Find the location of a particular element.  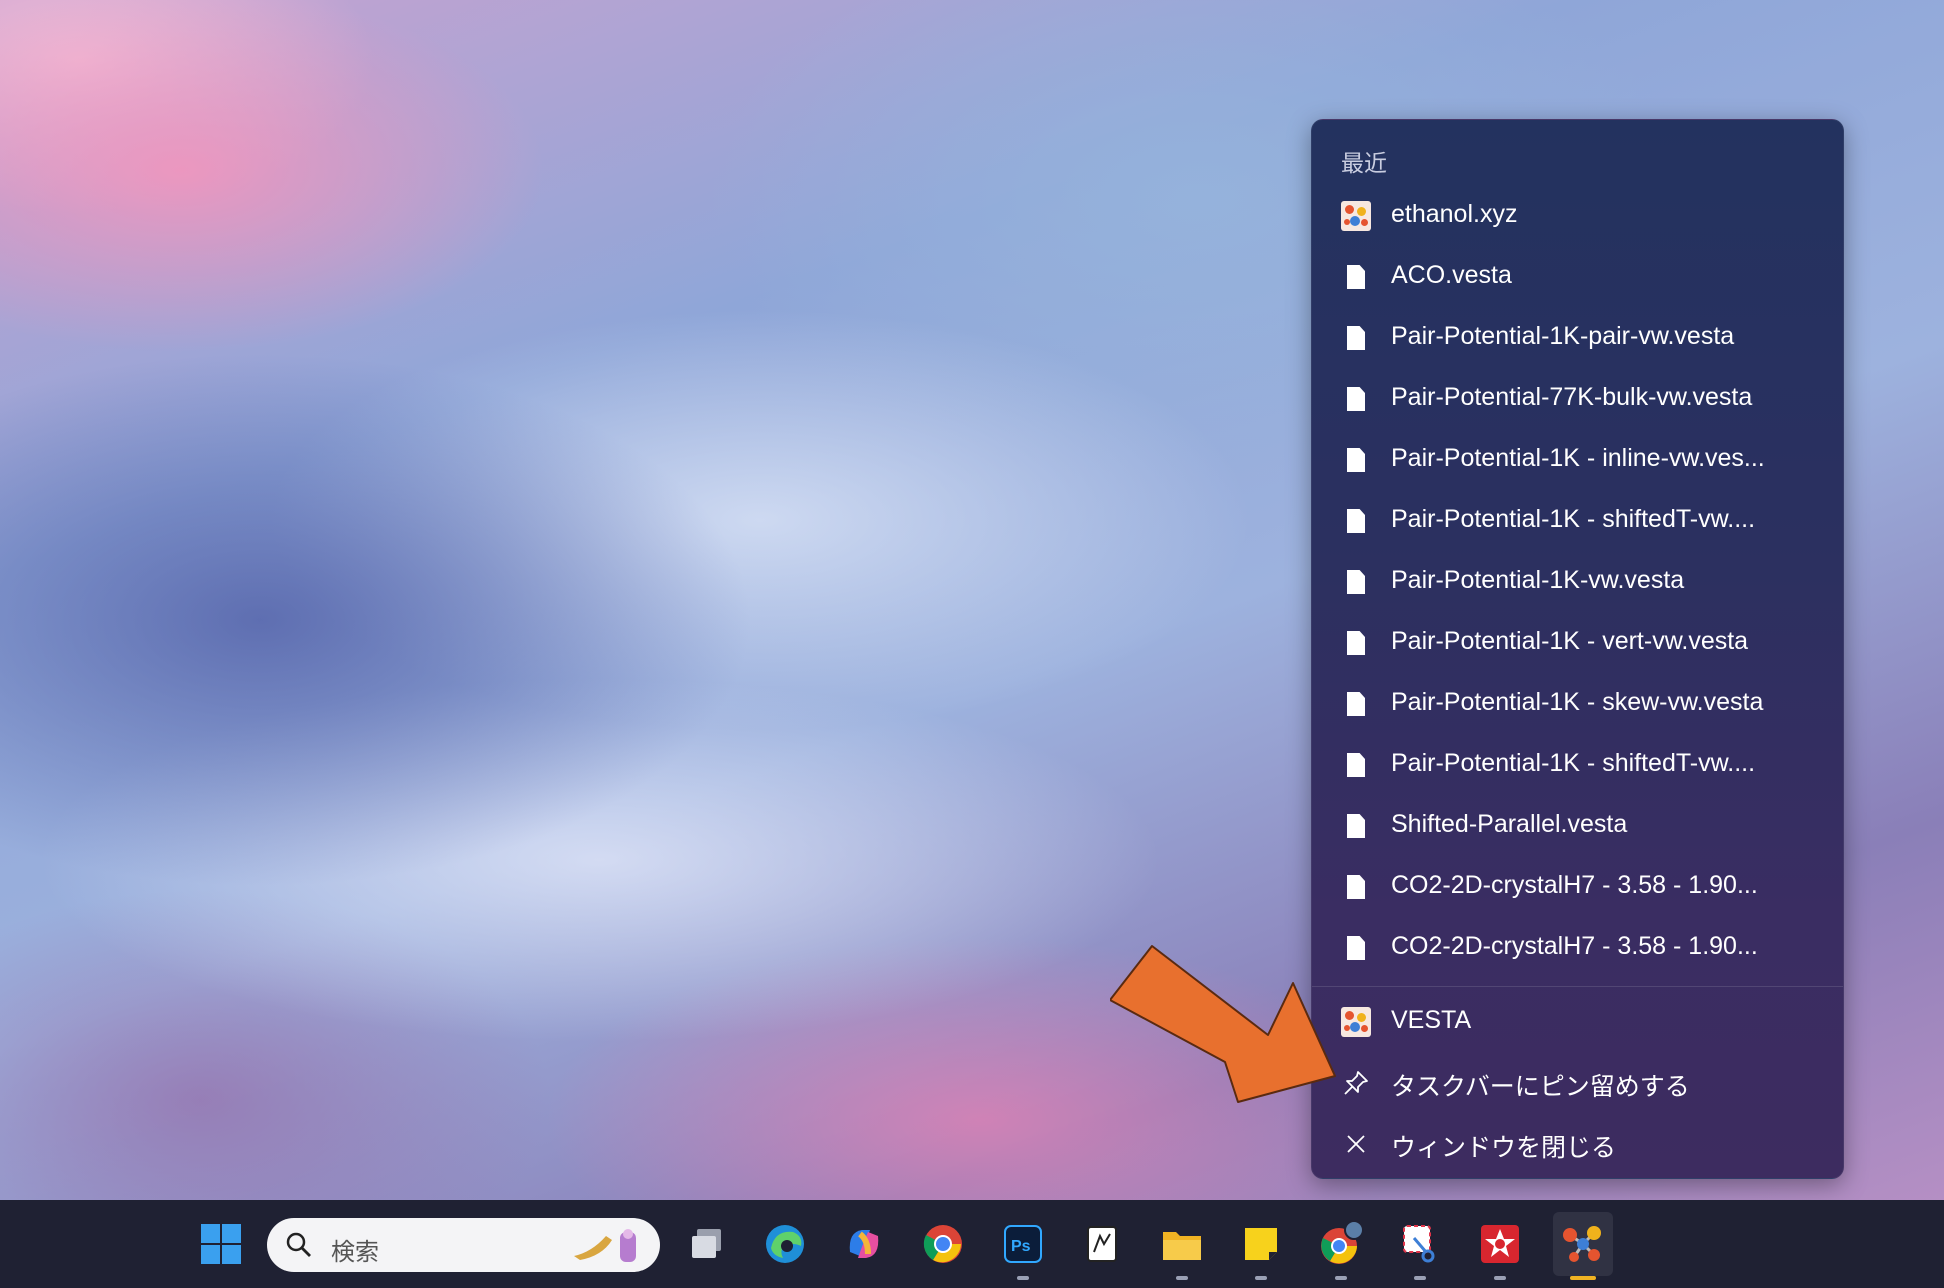

recent-item-label: Pair-Potential-1K - skew-vw.vesta is located at coordinates (1577, 702).